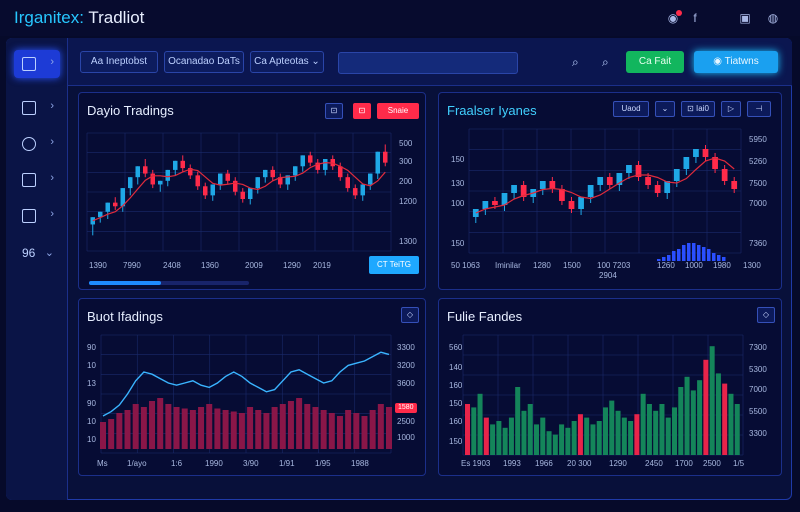 Image resolution: width=800 pixels, height=512 pixels. Describe the element at coordinates (456, 367) in the screenshot. I see `y-tick: 140` at that location.